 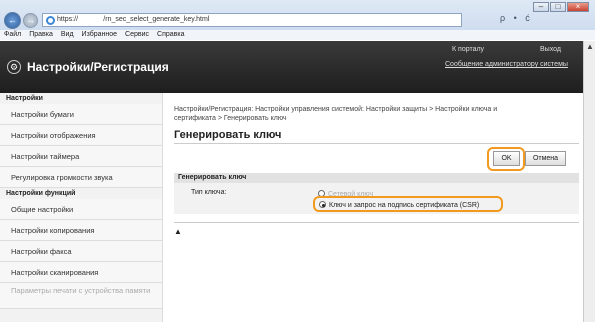 I want to click on back-button: ←, so click(x=12, y=20).